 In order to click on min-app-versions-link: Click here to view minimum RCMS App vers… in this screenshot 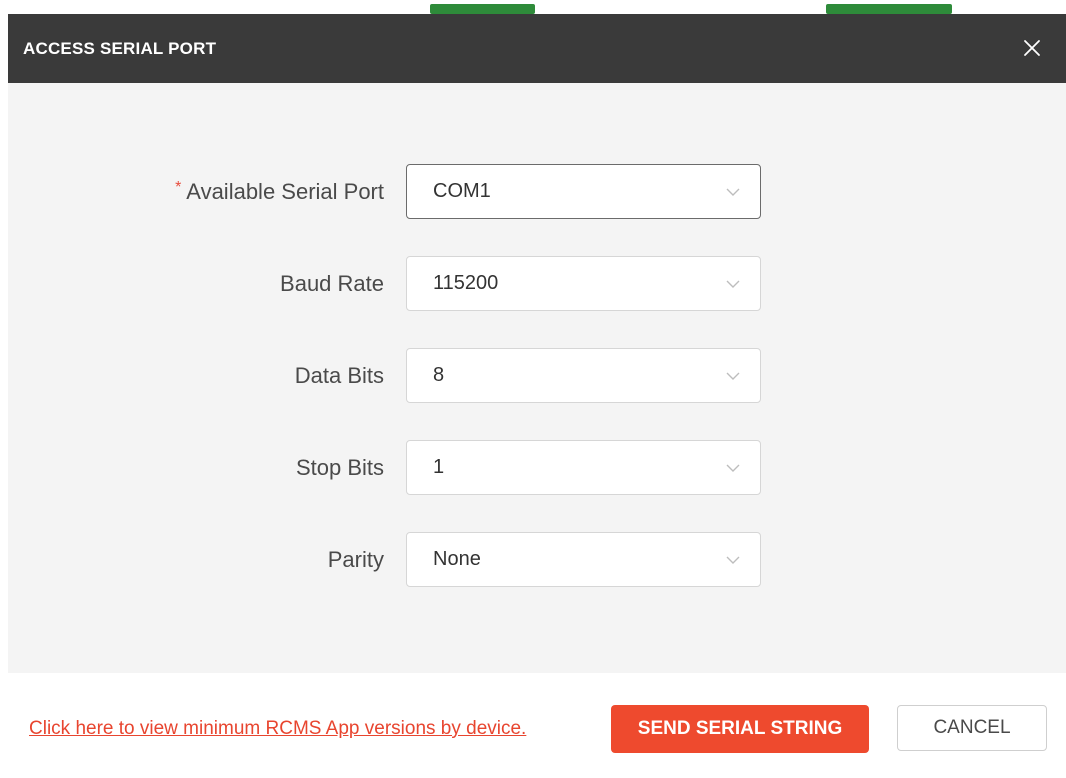, I will do `click(277, 729)`.